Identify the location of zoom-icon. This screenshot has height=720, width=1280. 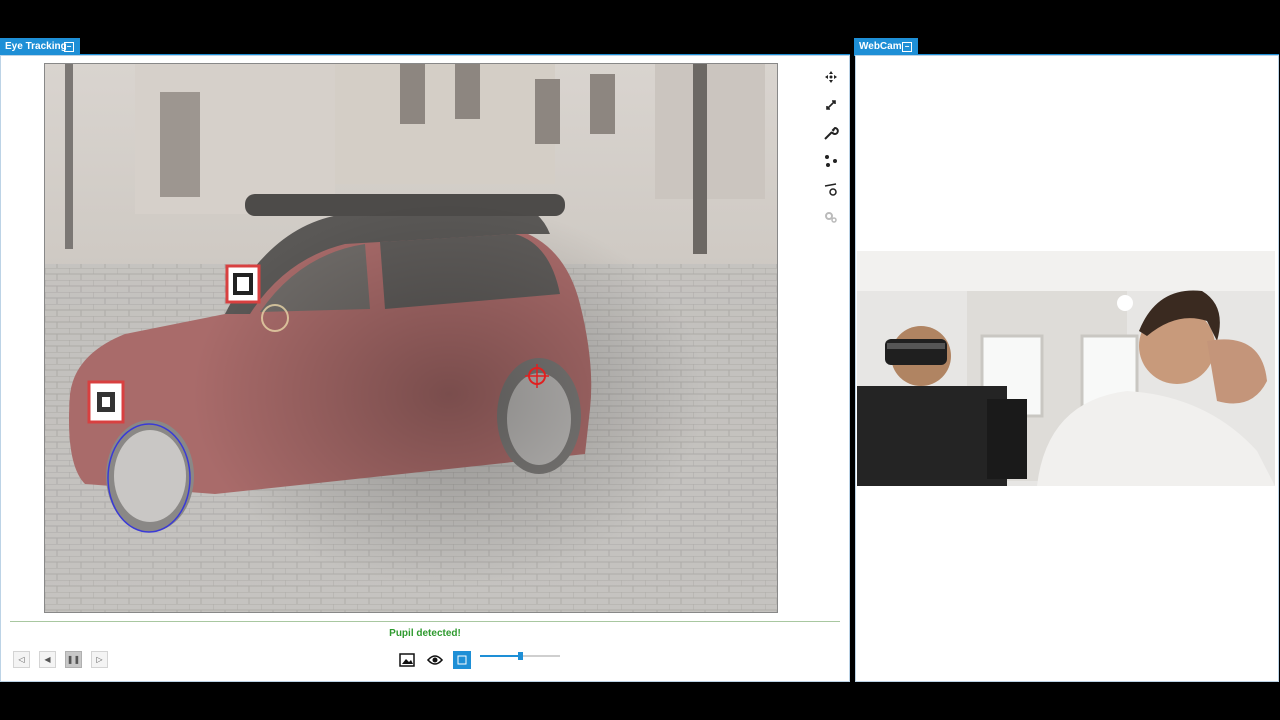
(831, 105).